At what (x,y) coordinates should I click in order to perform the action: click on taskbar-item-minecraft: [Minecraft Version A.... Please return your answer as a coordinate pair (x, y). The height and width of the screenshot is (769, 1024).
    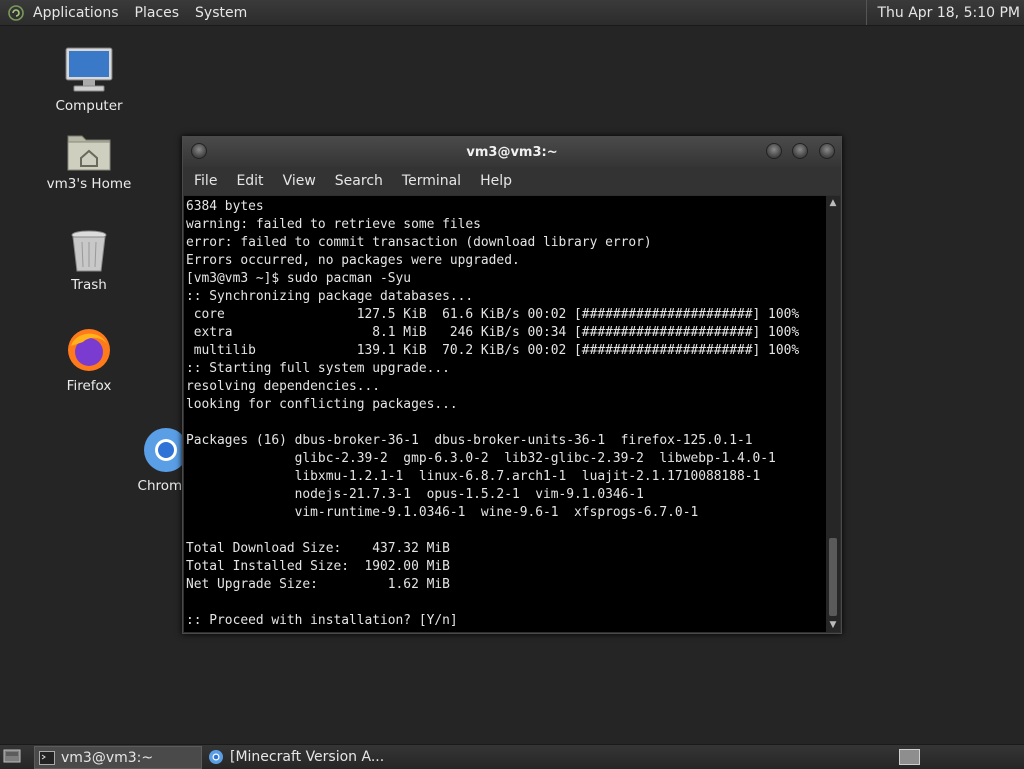
    Looking at the image, I should click on (319, 756).